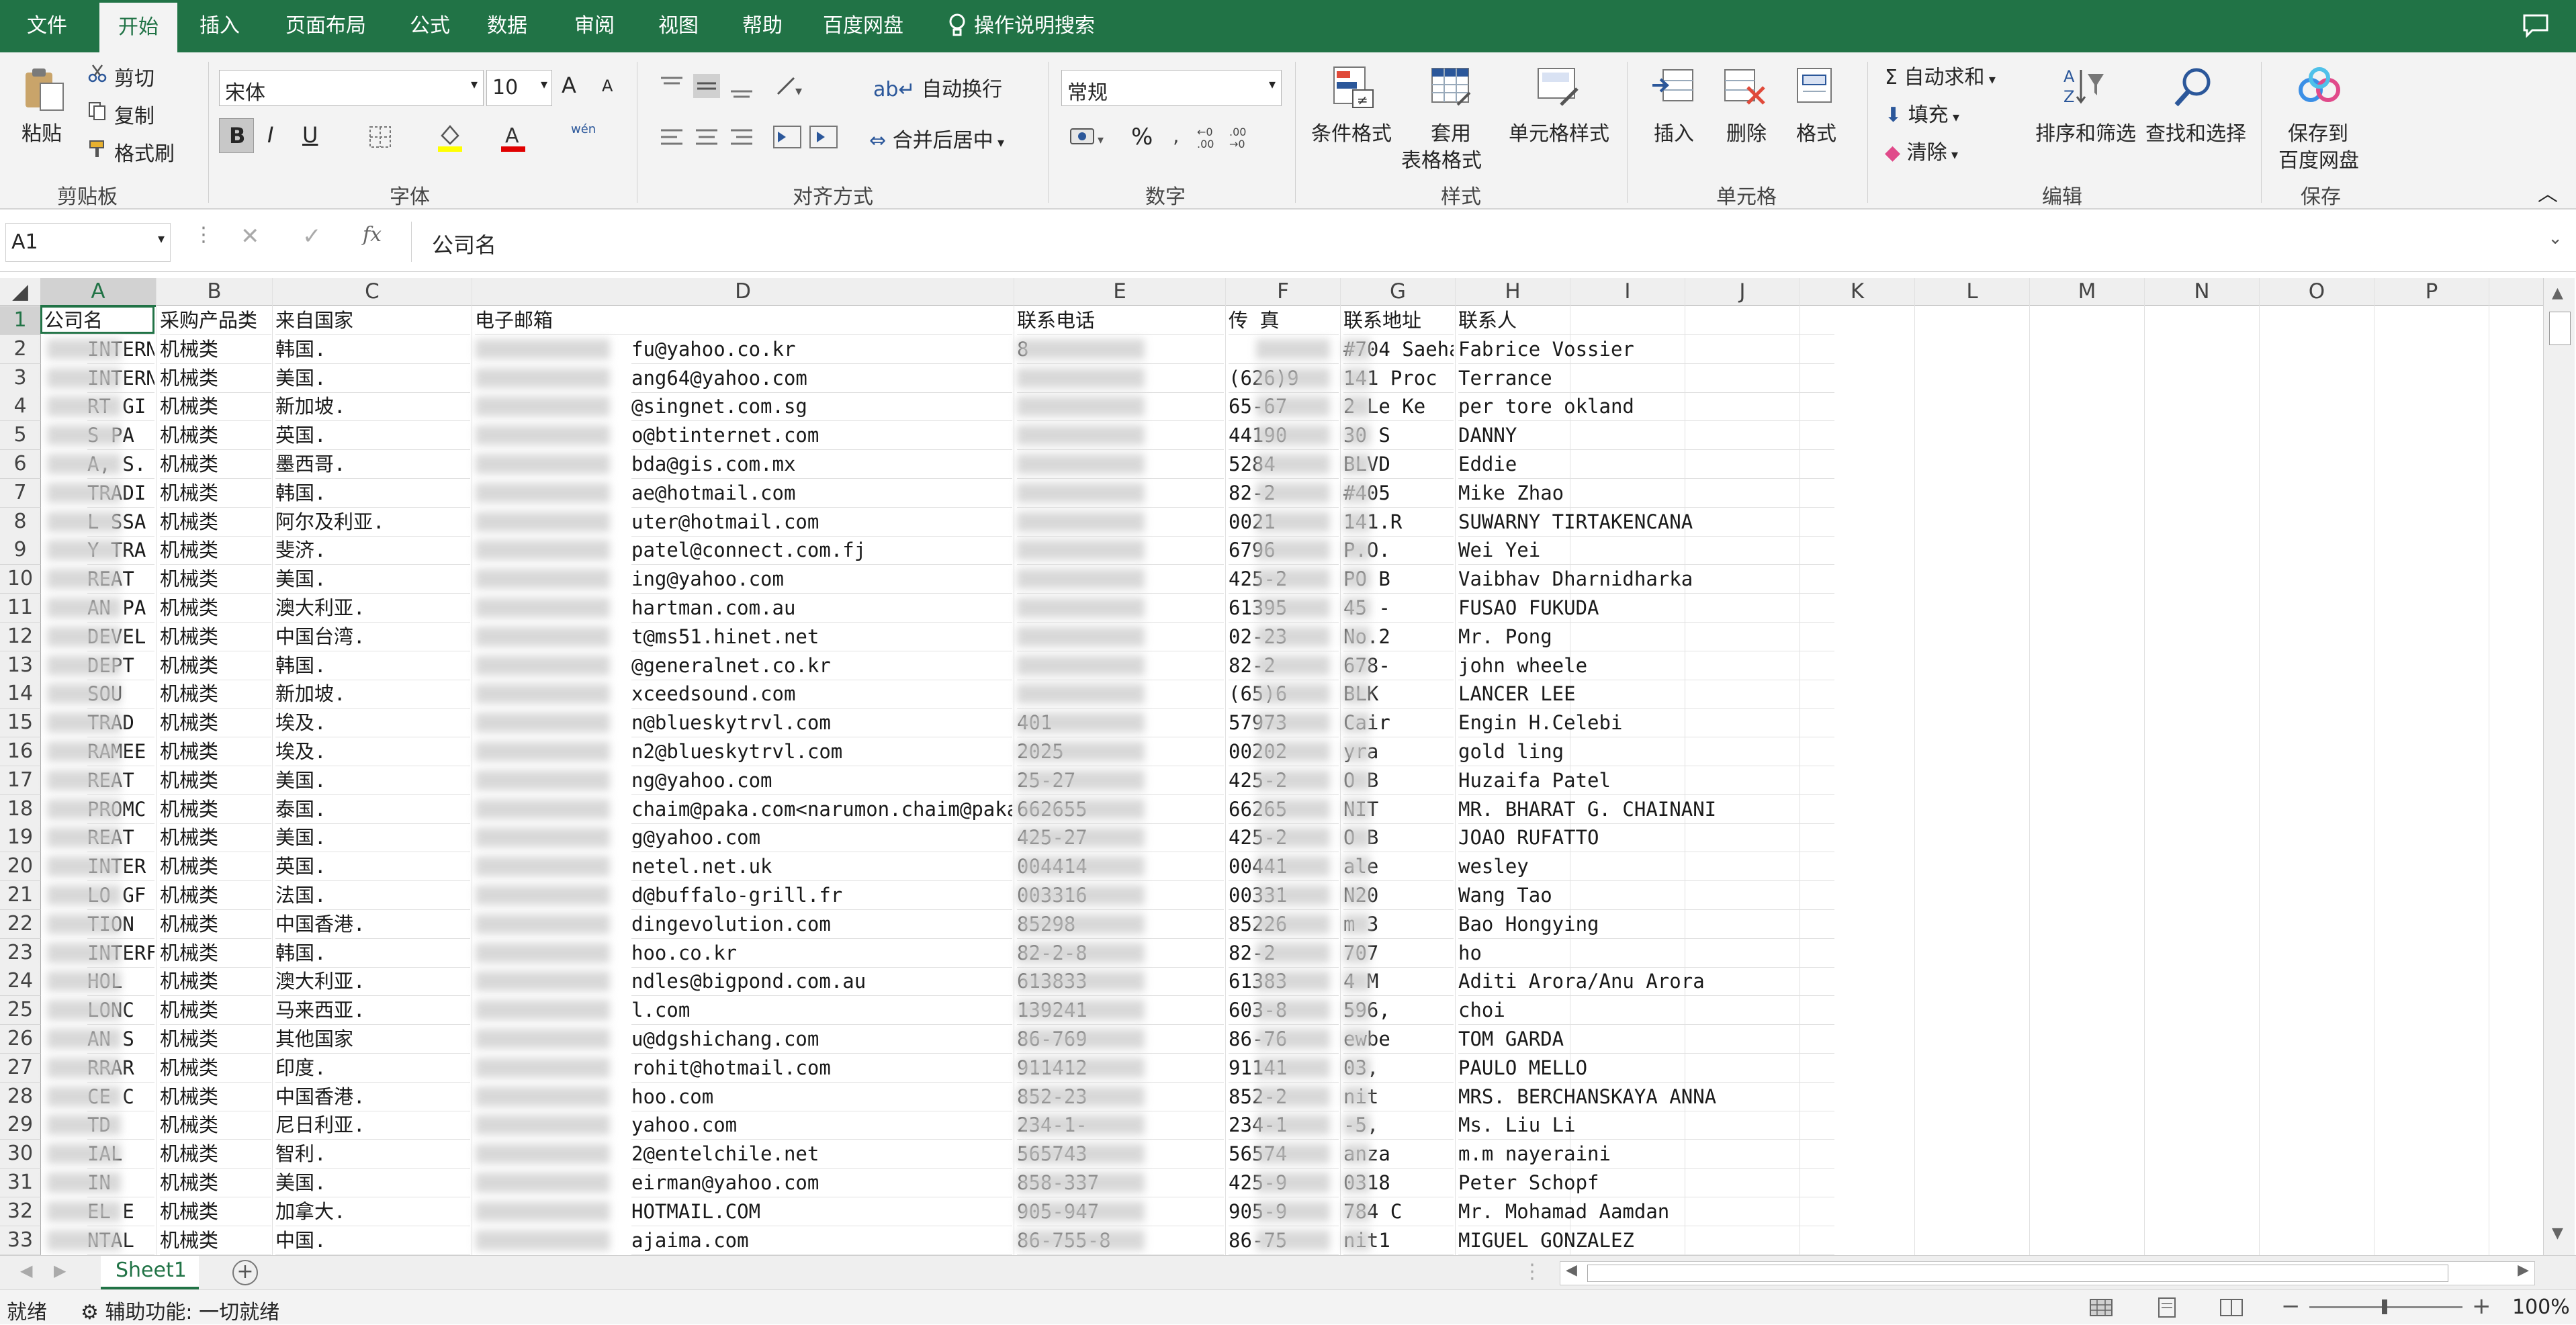 The image size is (2576, 1325). What do you see at coordinates (822, 838) in the screenshot?
I see `table-cell: g@yahoo.com` at bounding box center [822, 838].